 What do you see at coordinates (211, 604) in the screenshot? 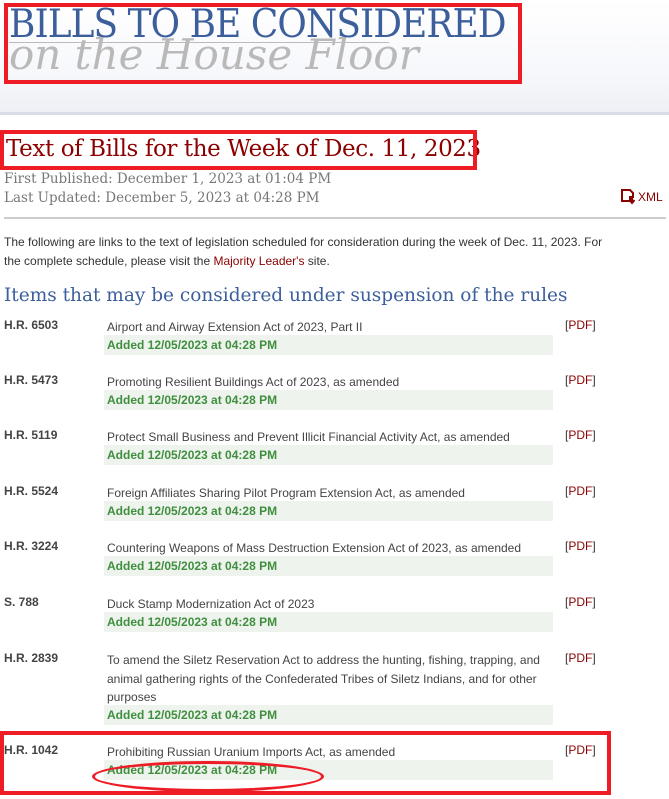
I see `bill-title: Duck Stamp Modernization Act of 2023` at bounding box center [211, 604].